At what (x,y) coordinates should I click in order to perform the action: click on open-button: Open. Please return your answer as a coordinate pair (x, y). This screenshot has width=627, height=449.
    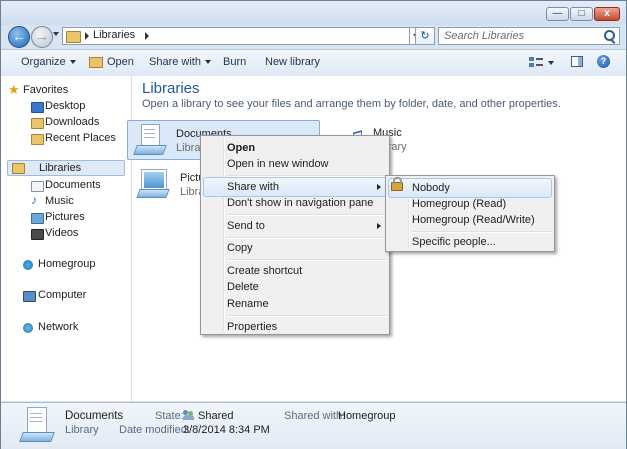
    Looking at the image, I should click on (111, 62).